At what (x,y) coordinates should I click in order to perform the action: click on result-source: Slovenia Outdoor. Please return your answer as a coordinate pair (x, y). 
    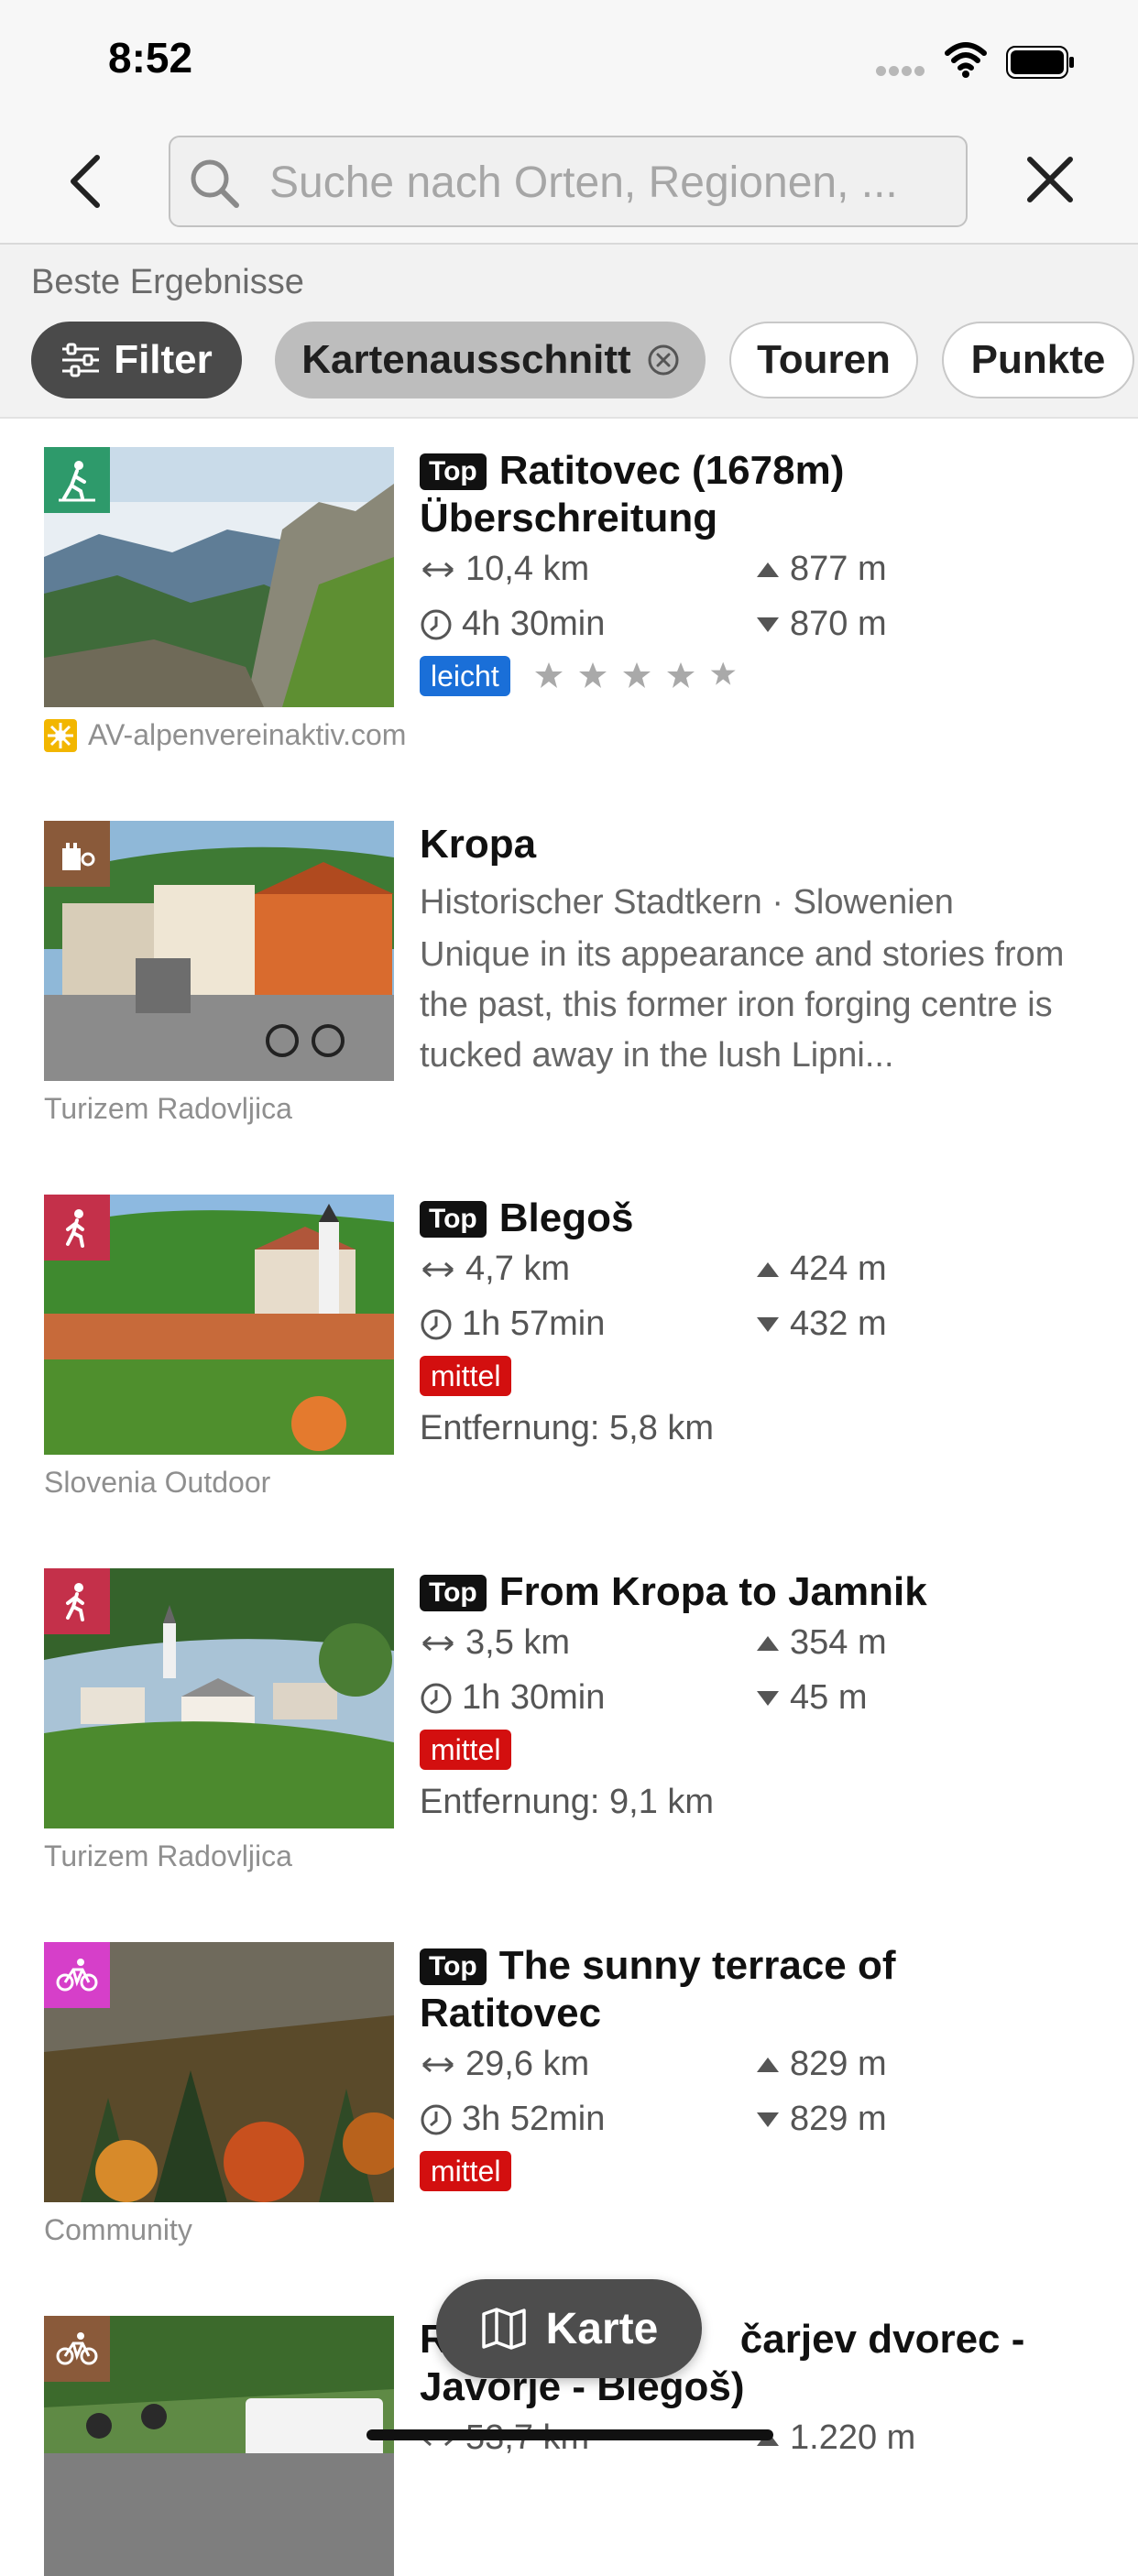
    Looking at the image, I should click on (157, 1483).